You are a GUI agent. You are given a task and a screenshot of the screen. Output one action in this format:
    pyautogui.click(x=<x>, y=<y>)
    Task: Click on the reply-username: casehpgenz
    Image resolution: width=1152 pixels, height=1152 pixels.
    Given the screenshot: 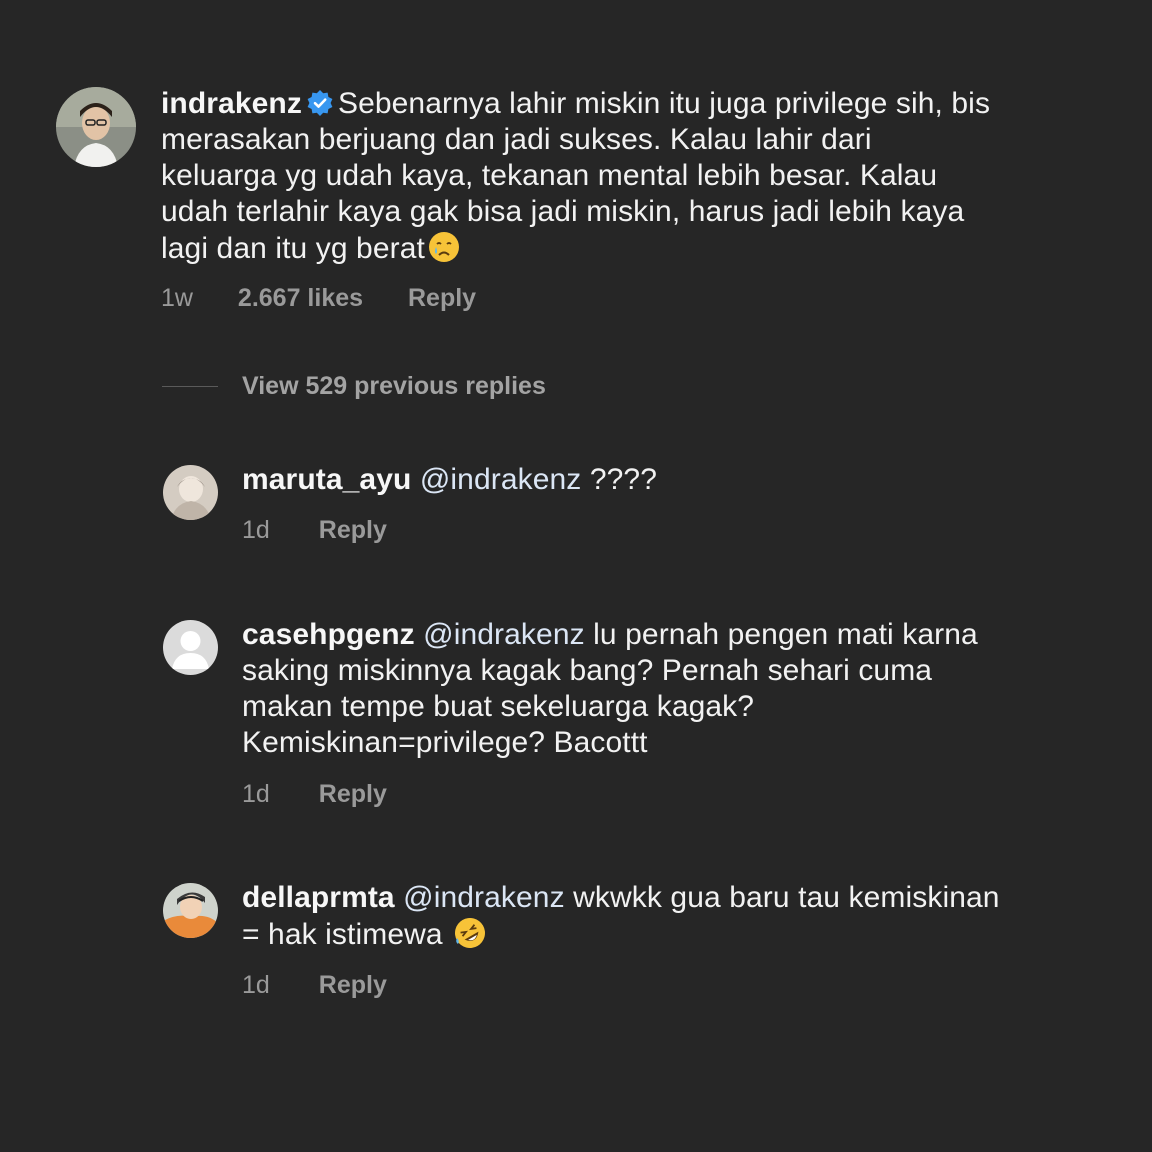 What is the action you would take?
    pyautogui.click(x=328, y=634)
    